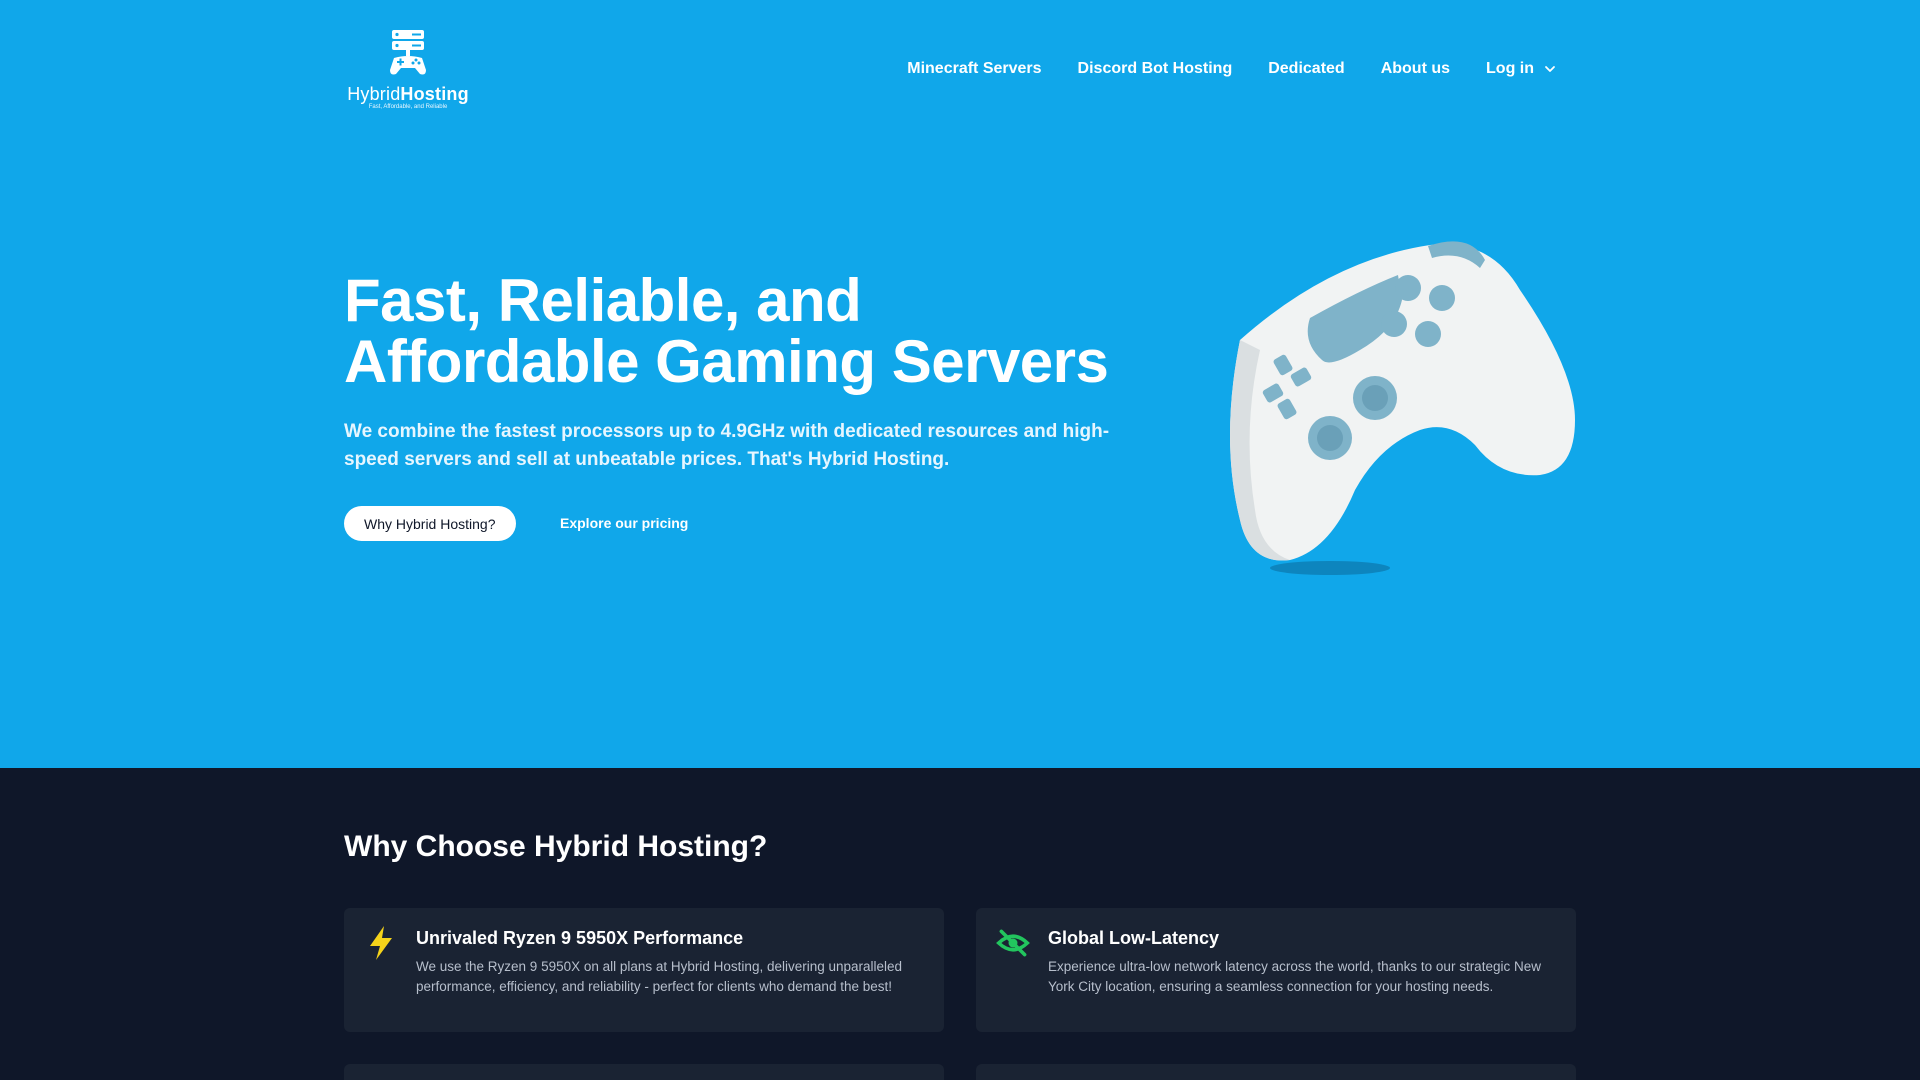 The width and height of the screenshot is (1920, 1080). What do you see at coordinates (1402, 408) in the screenshot?
I see `game-controller-illustration` at bounding box center [1402, 408].